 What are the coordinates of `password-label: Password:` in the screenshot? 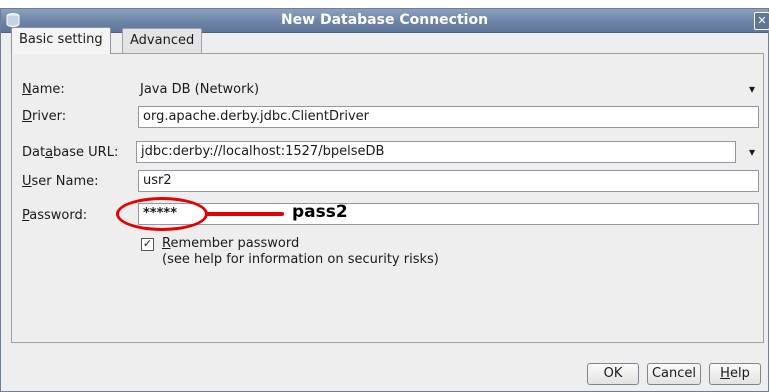 It's located at (55, 215).